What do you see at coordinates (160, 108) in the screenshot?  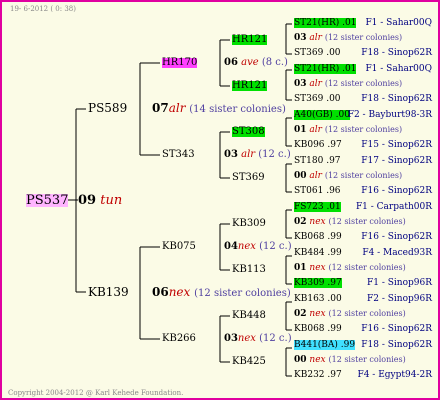 I see `sire-year: 07` at bounding box center [160, 108].